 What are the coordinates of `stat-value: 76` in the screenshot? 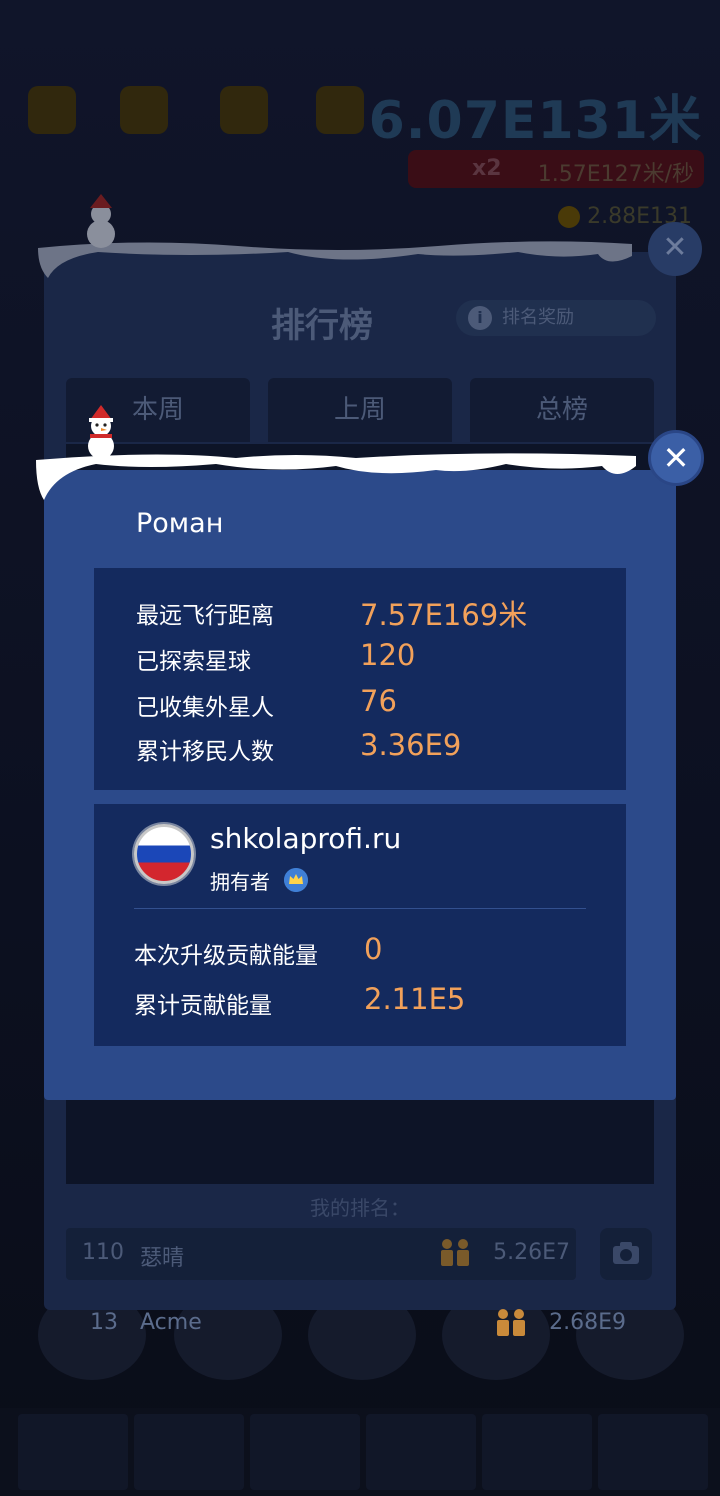 It's located at (378, 701).